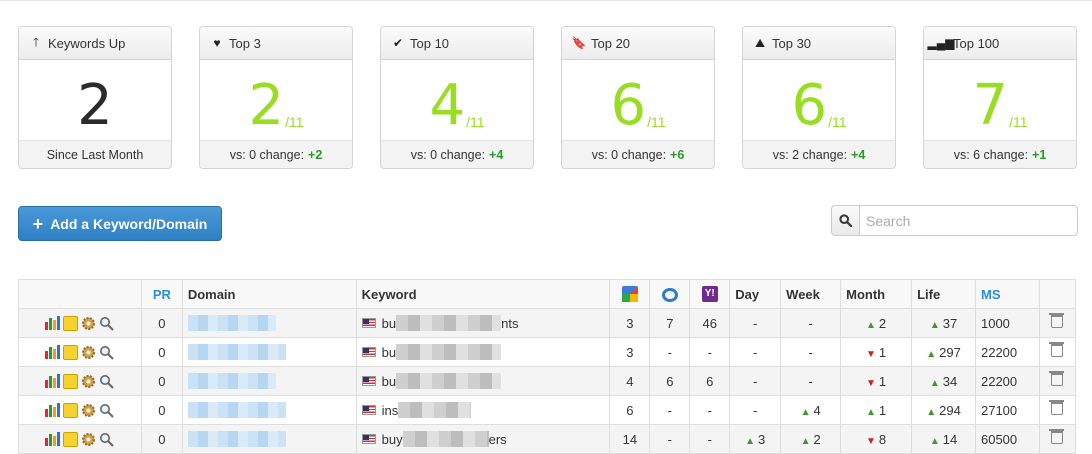 The image size is (1092, 454). What do you see at coordinates (755, 294) in the screenshot?
I see `day-header: Day` at bounding box center [755, 294].